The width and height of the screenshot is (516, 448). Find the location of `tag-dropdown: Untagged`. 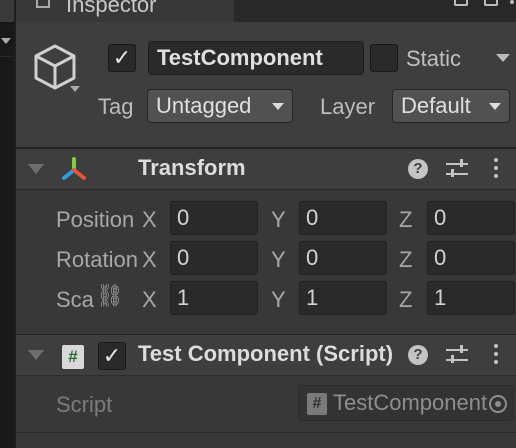

tag-dropdown: Untagged is located at coordinates (220, 106).